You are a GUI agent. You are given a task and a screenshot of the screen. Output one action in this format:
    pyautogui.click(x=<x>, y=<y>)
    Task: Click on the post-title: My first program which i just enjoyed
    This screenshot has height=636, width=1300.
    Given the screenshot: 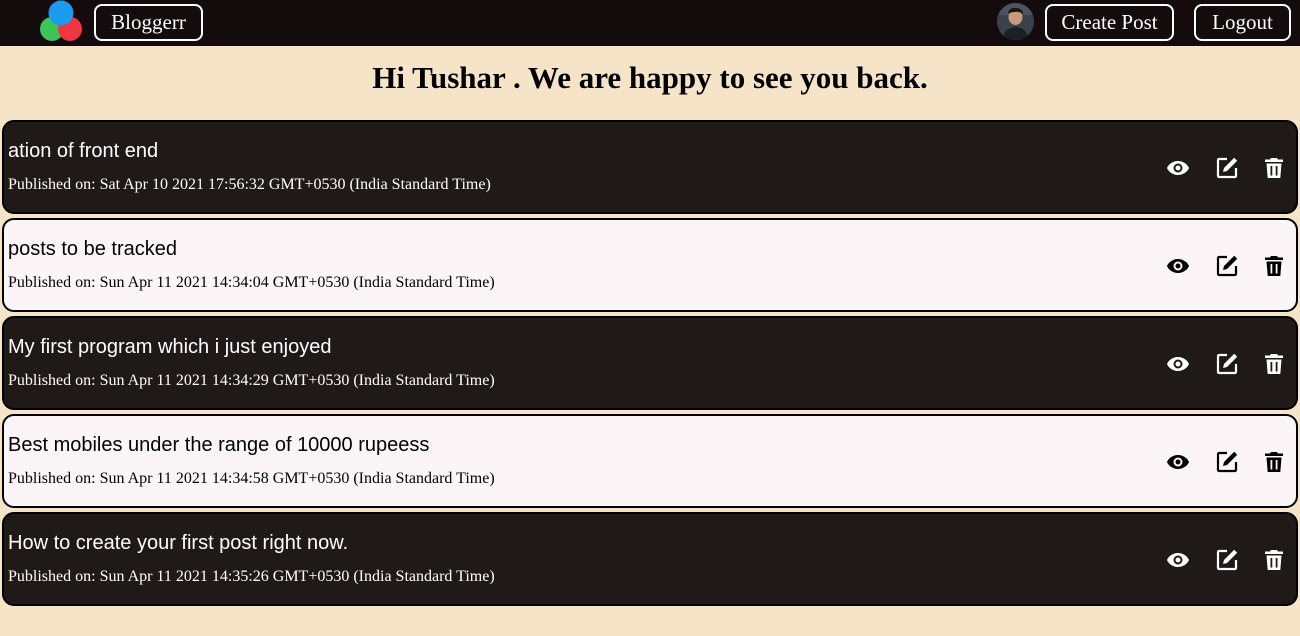 What is the action you would take?
    pyautogui.click(x=169, y=347)
    